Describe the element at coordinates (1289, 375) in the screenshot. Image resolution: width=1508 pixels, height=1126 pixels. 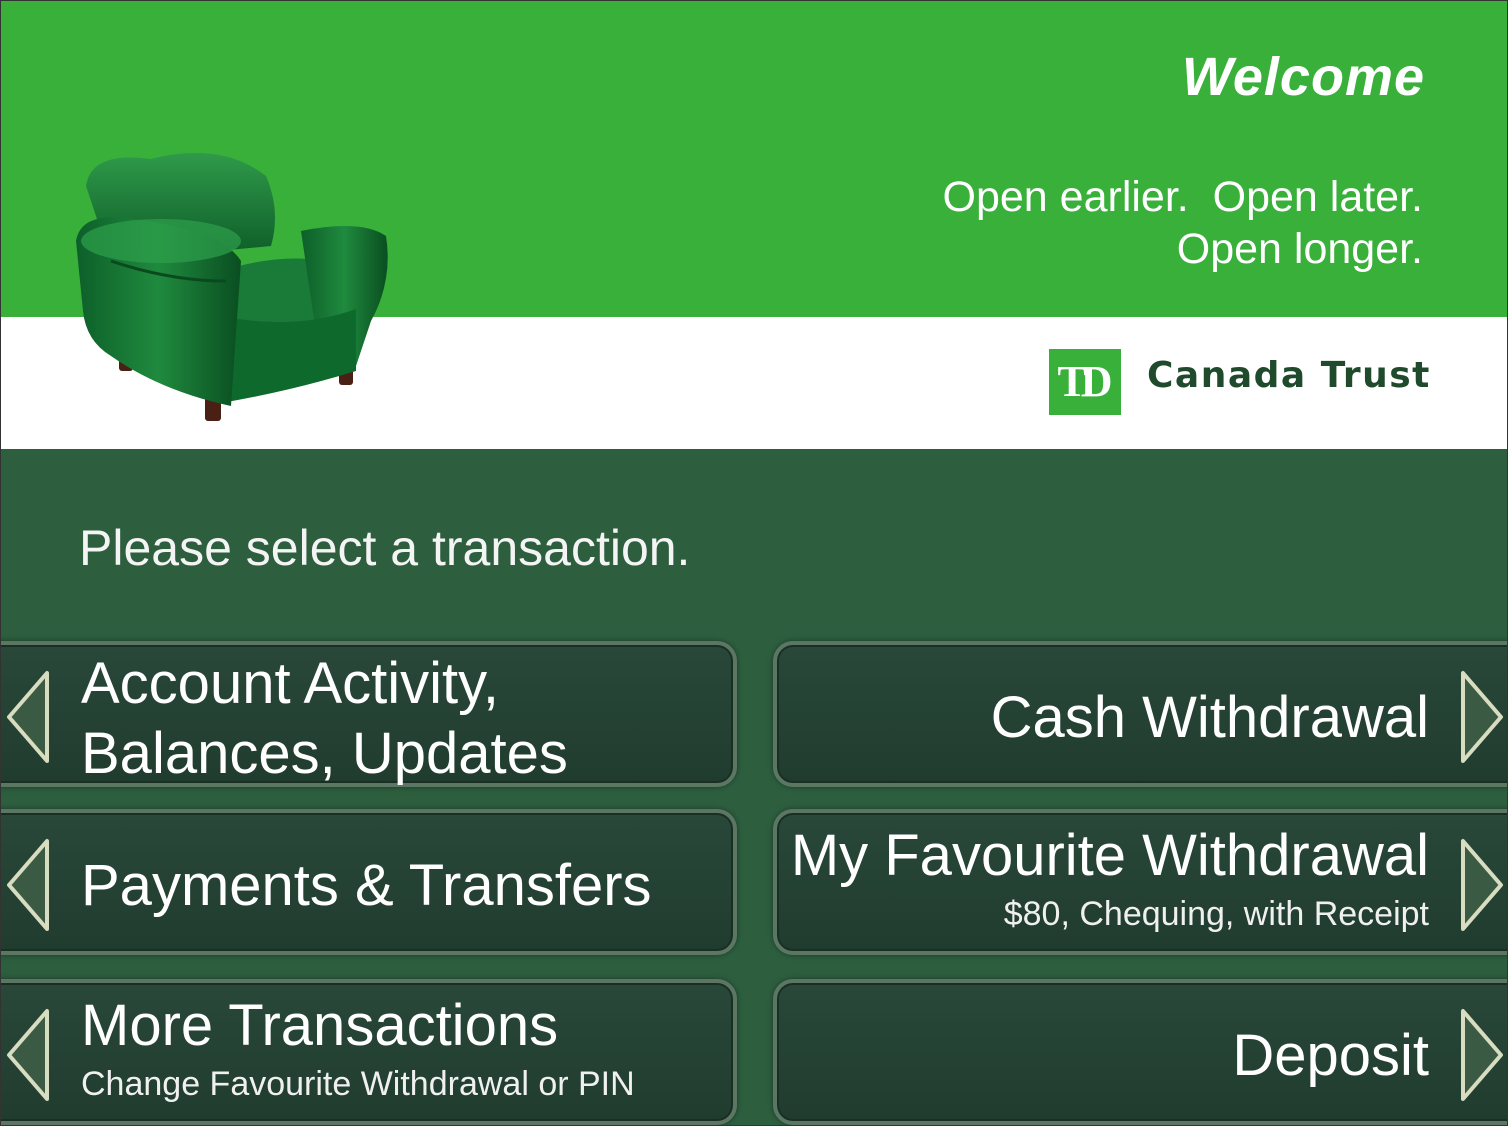
I see `brand-name: Canada Trust` at that location.